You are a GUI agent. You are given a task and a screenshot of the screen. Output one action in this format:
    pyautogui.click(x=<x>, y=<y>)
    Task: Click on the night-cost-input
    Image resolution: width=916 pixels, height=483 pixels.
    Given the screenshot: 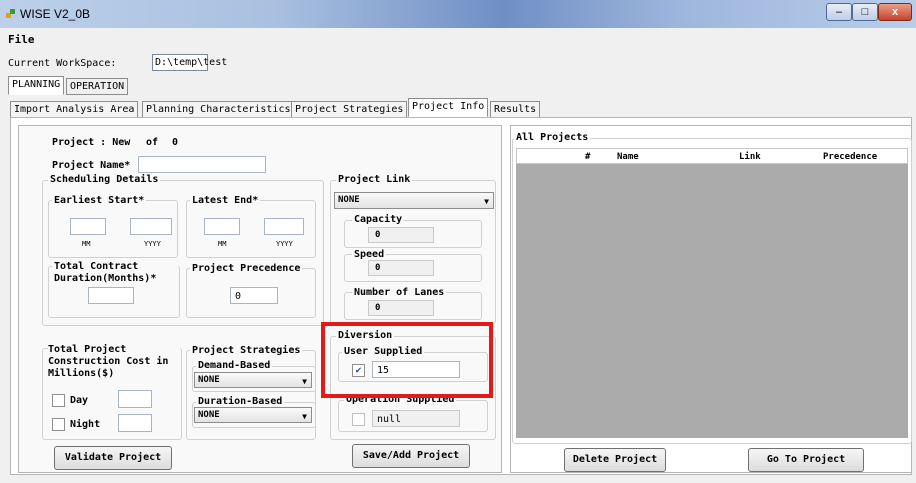 What is the action you would take?
    pyautogui.click(x=135, y=423)
    